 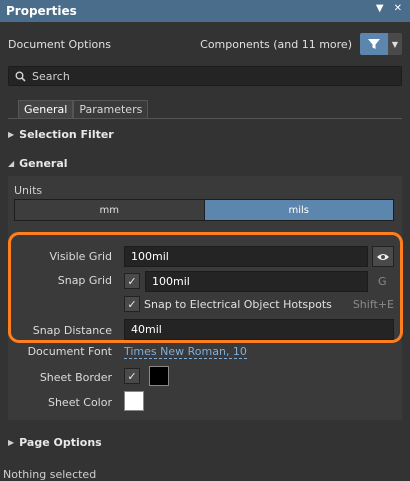 I want to click on sheet-color-swatch, so click(x=134, y=401).